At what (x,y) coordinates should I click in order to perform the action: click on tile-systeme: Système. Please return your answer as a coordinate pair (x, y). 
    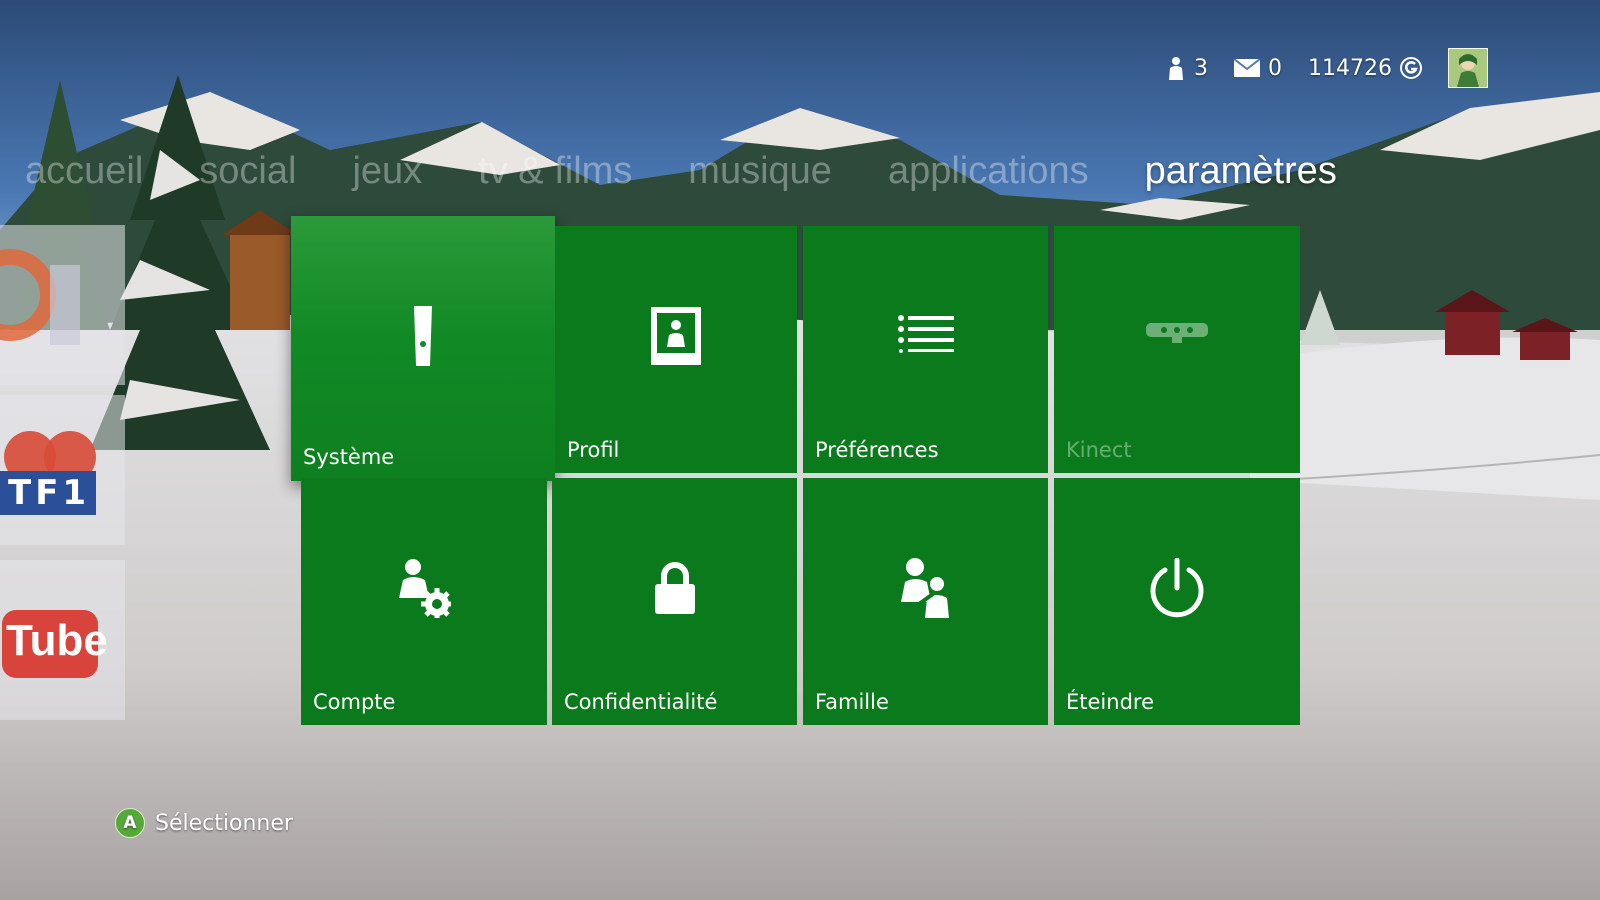
    Looking at the image, I should click on (423, 348).